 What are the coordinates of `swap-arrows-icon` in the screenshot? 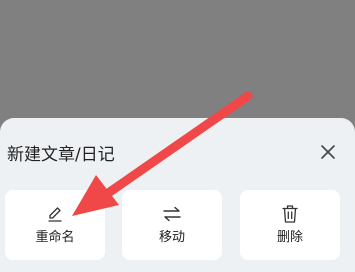 It's located at (172, 214).